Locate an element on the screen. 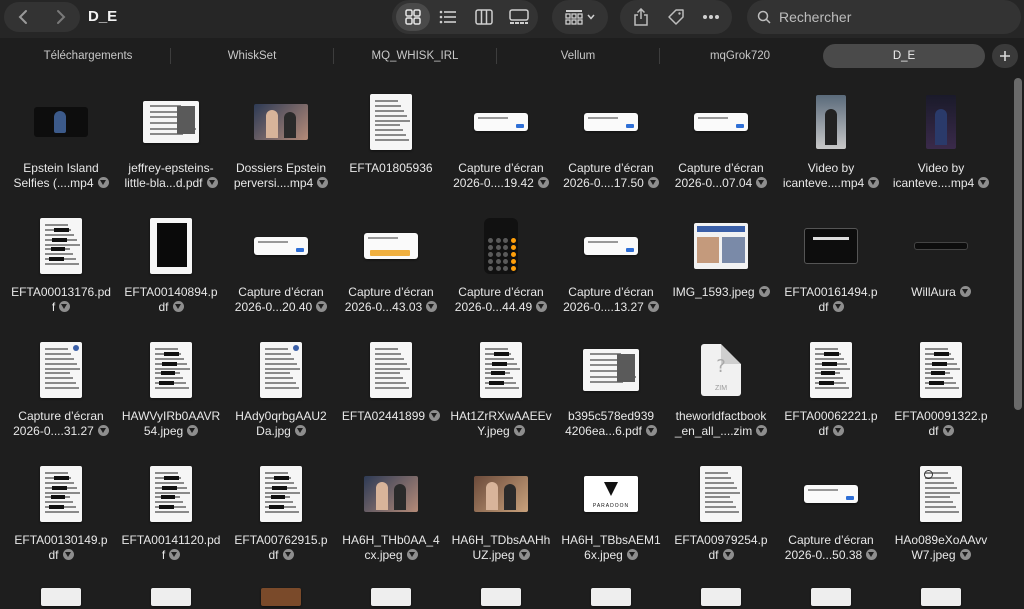 The image size is (1024, 609). new-tab-button is located at coordinates (1005, 56).